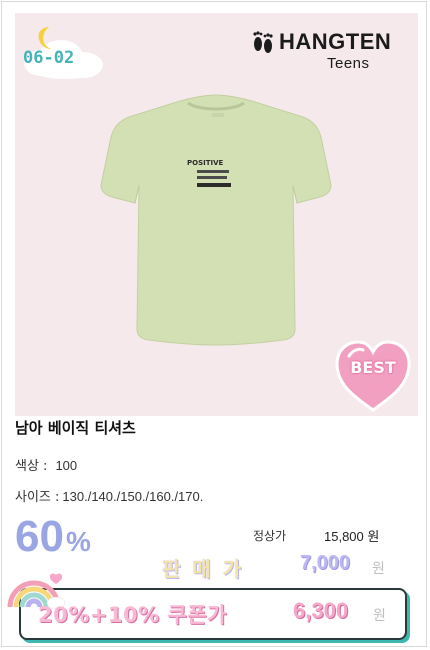 The image size is (430, 650). I want to click on best-badge: BEST, so click(373, 376).